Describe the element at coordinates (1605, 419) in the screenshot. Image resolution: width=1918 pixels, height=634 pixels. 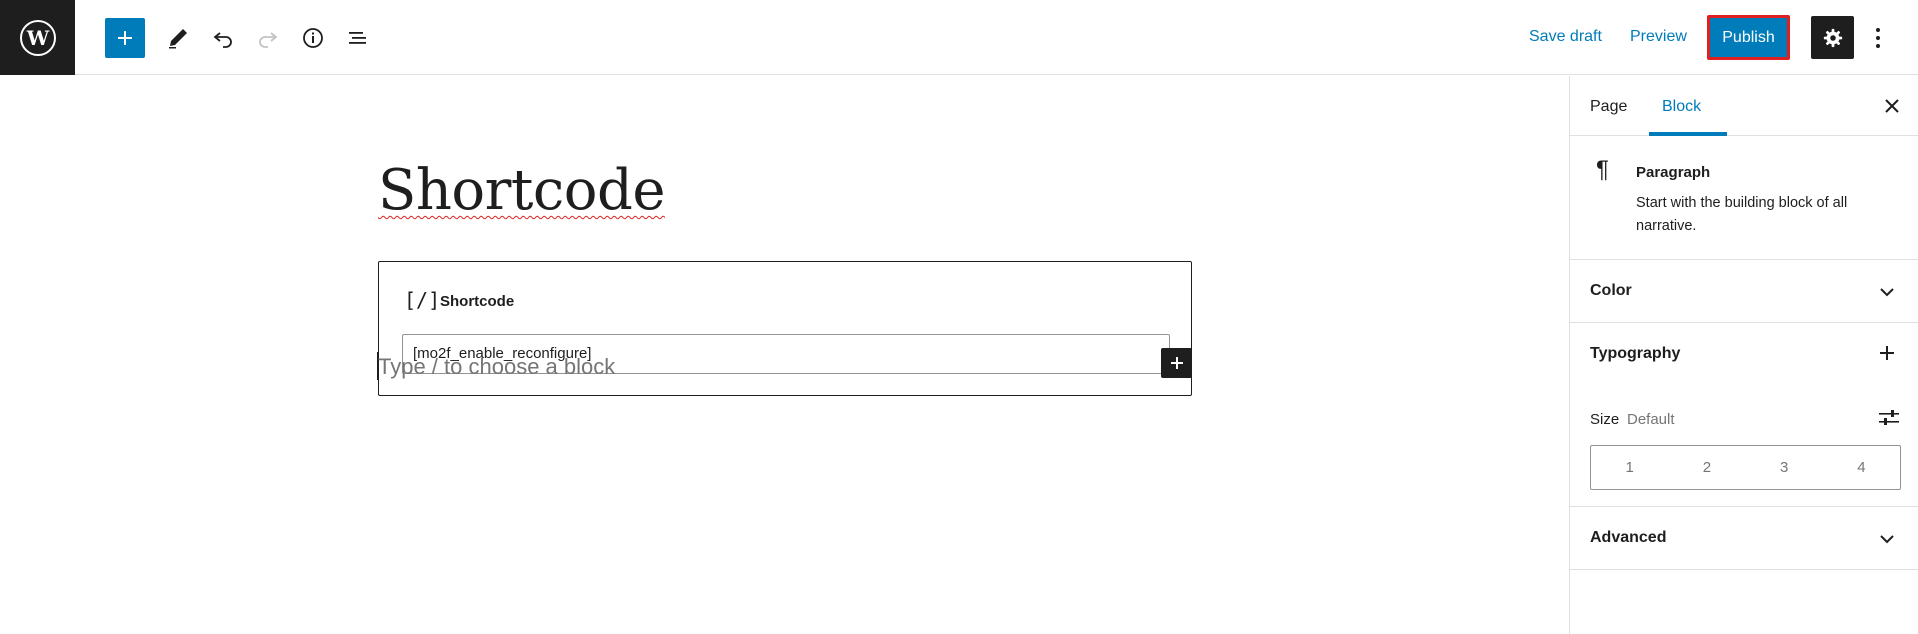
I see `font-size-label: Size` at that location.